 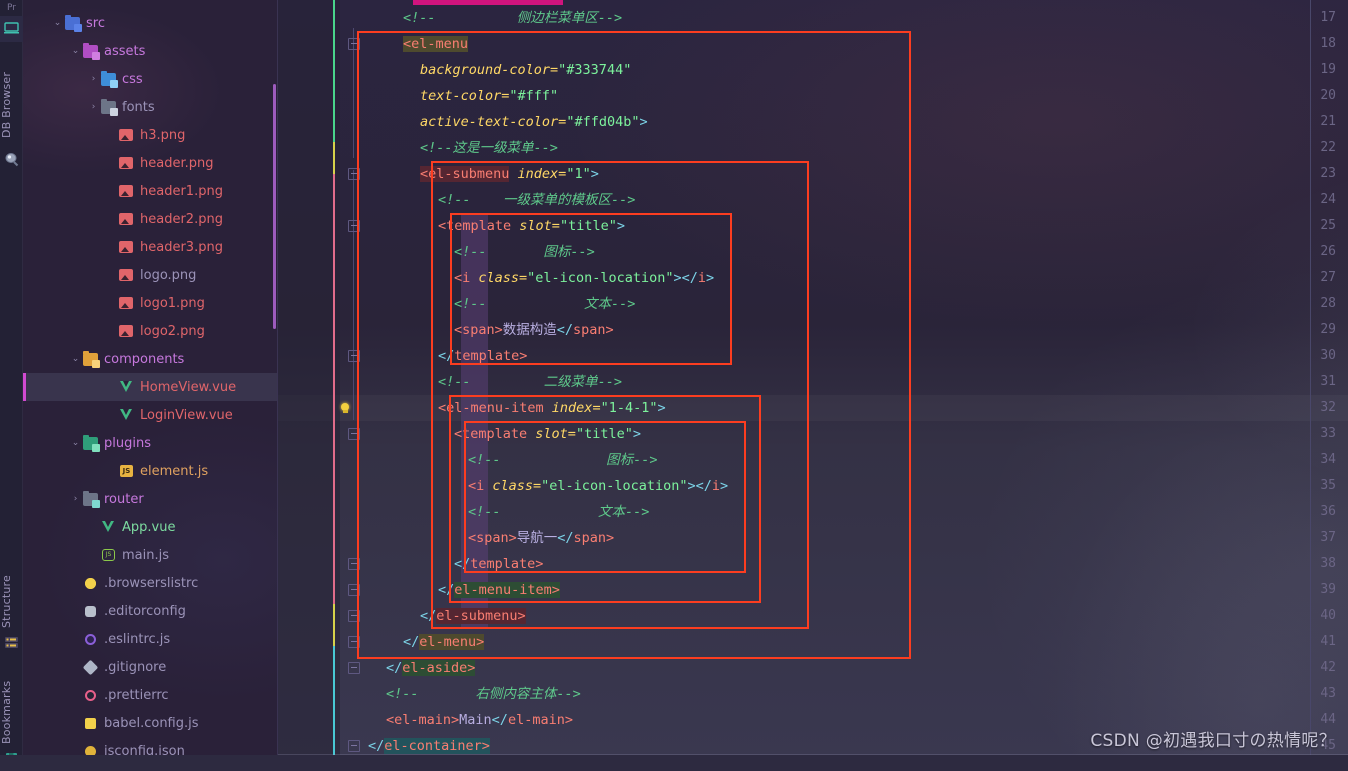 I want to click on tree-item-label: LoginView.vue, so click(x=186, y=415).